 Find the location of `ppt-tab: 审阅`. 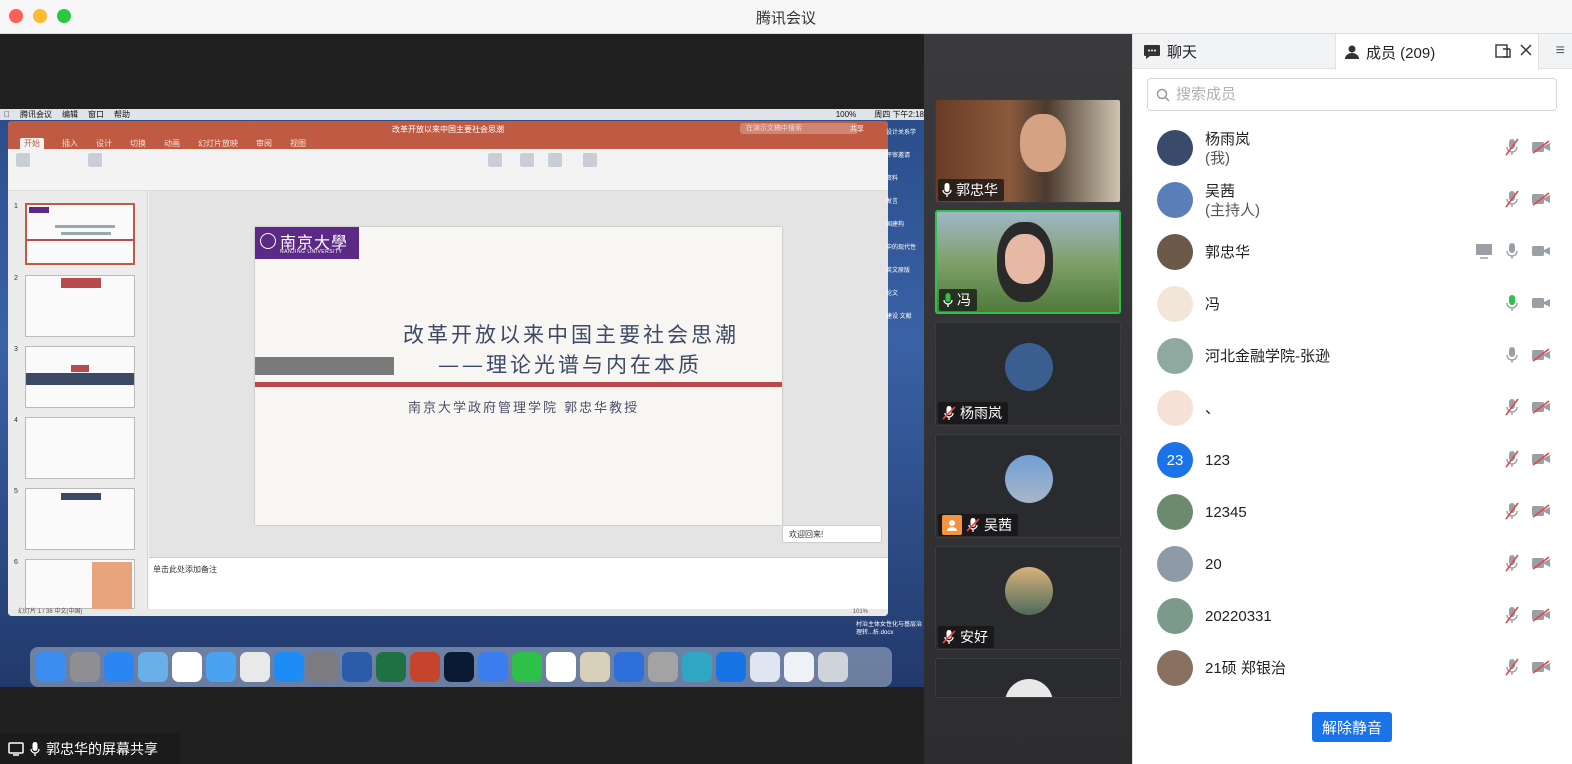

ppt-tab: 审阅 is located at coordinates (264, 143).